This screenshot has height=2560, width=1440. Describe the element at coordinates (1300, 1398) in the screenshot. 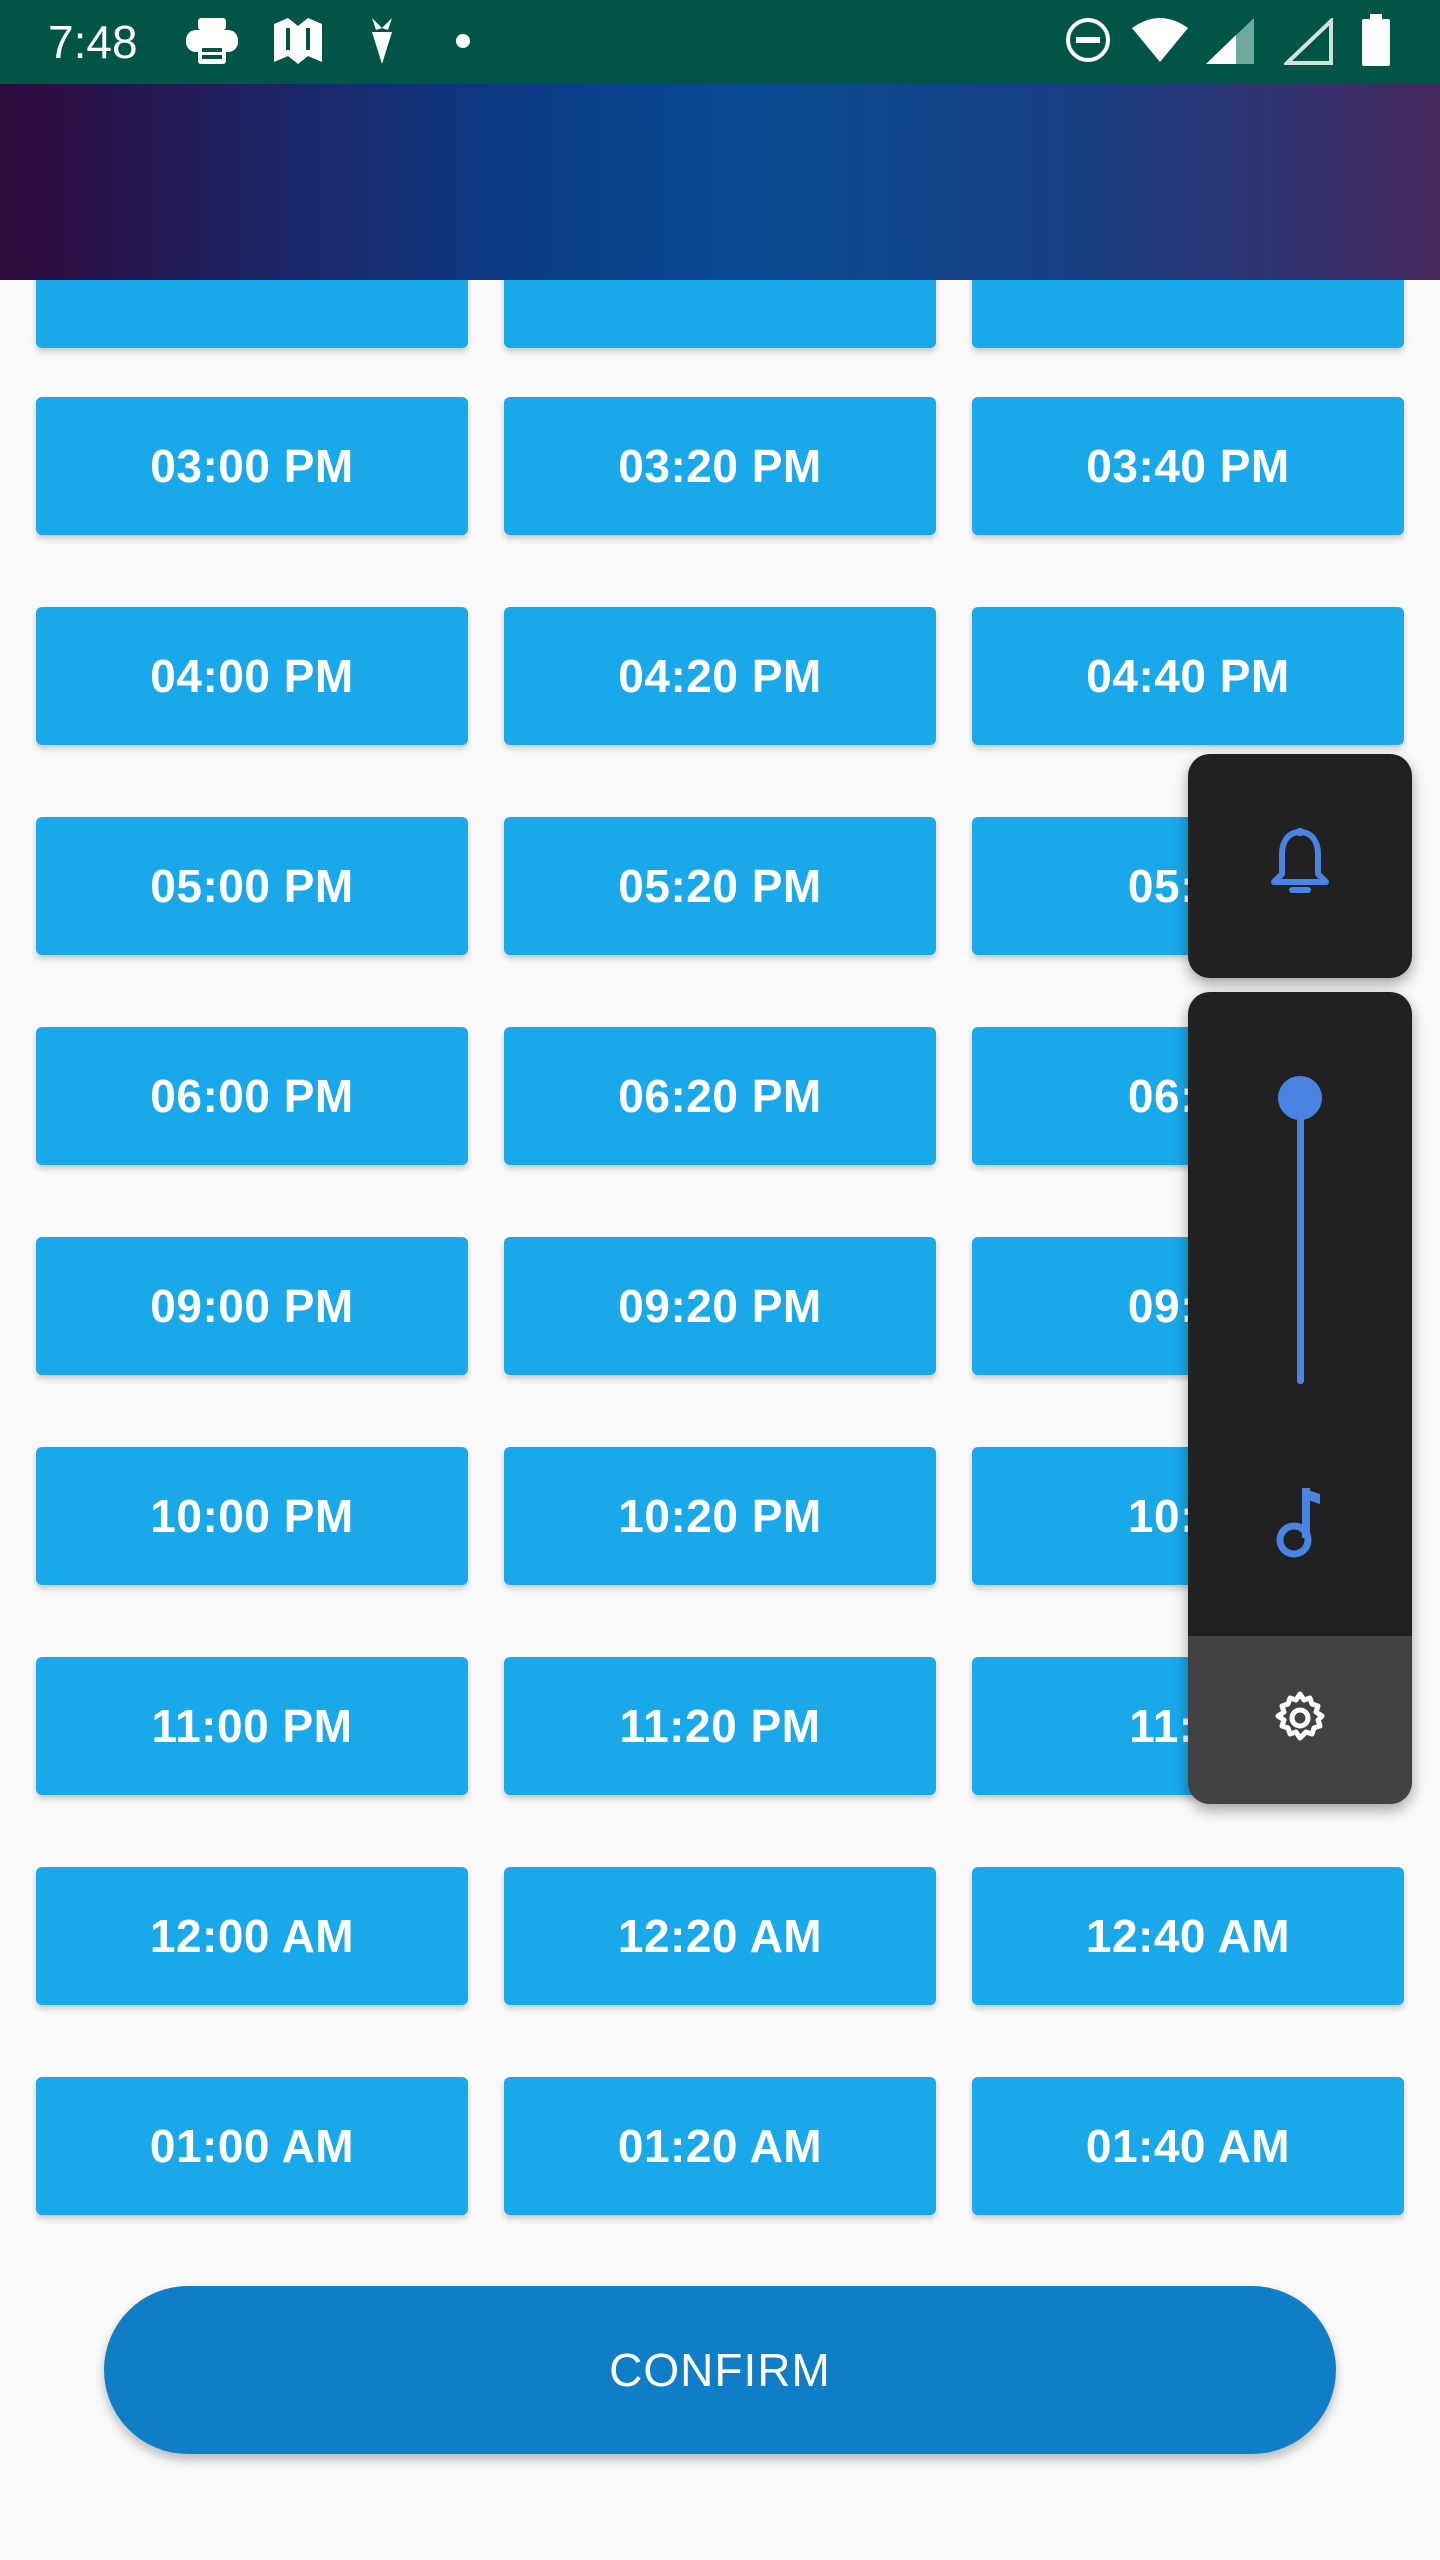

I see `volume-panel` at that location.